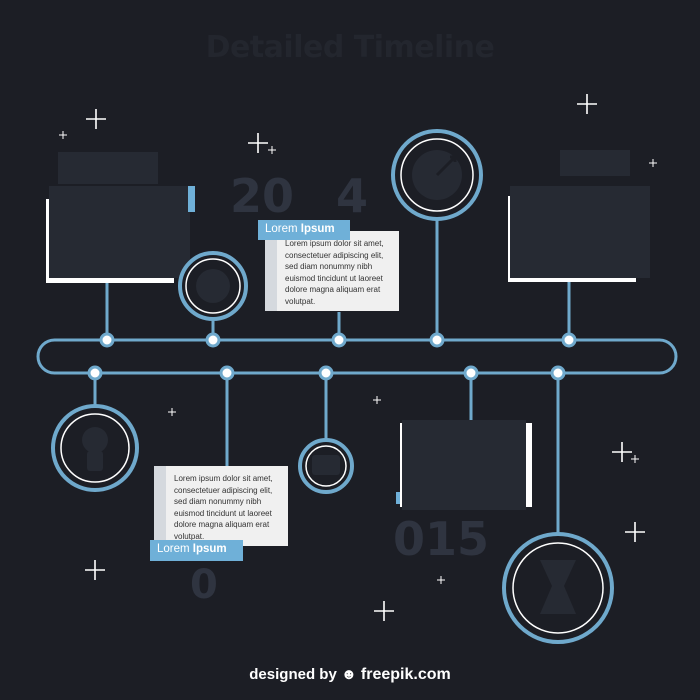 This screenshot has width=700, height=700. What do you see at coordinates (579, 234) in the screenshot?
I see `panel-top-right` at bounding box center [579, 234].